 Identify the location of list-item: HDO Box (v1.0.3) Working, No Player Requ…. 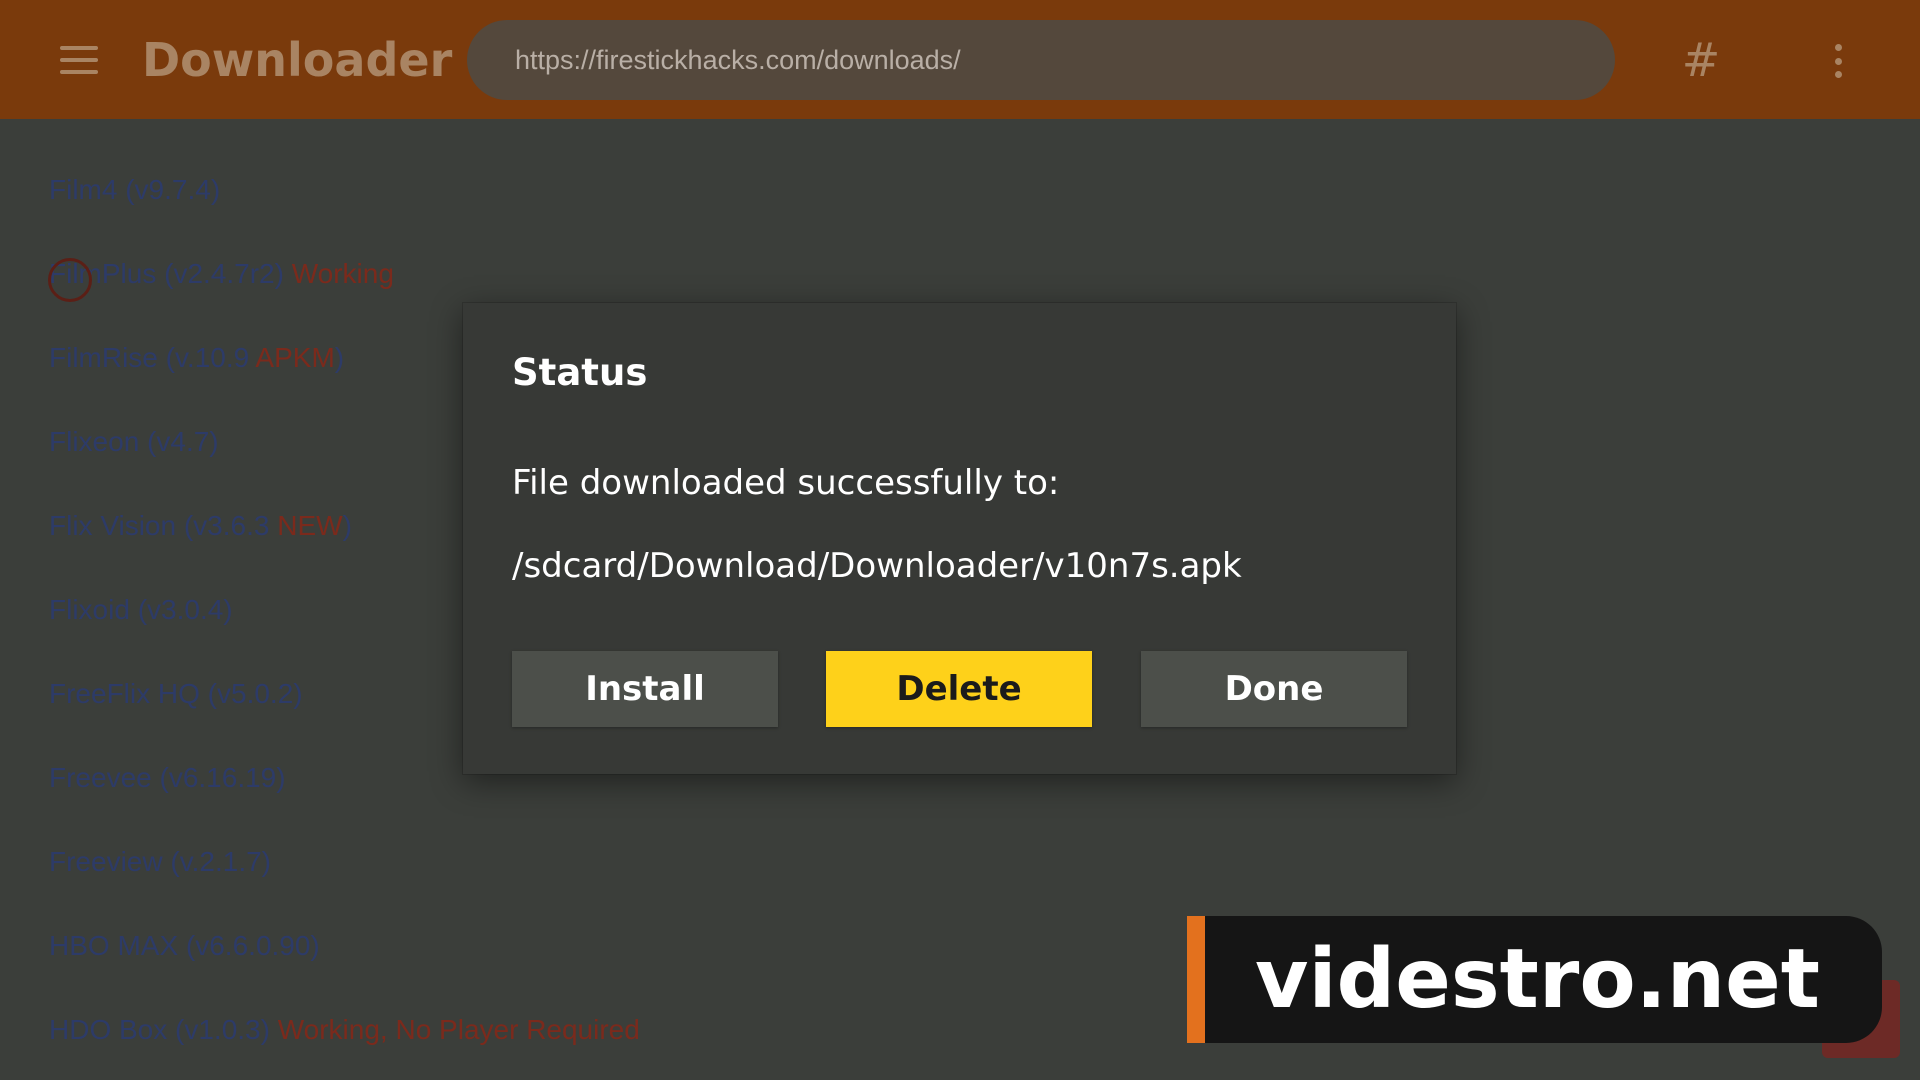
(344, 1030).